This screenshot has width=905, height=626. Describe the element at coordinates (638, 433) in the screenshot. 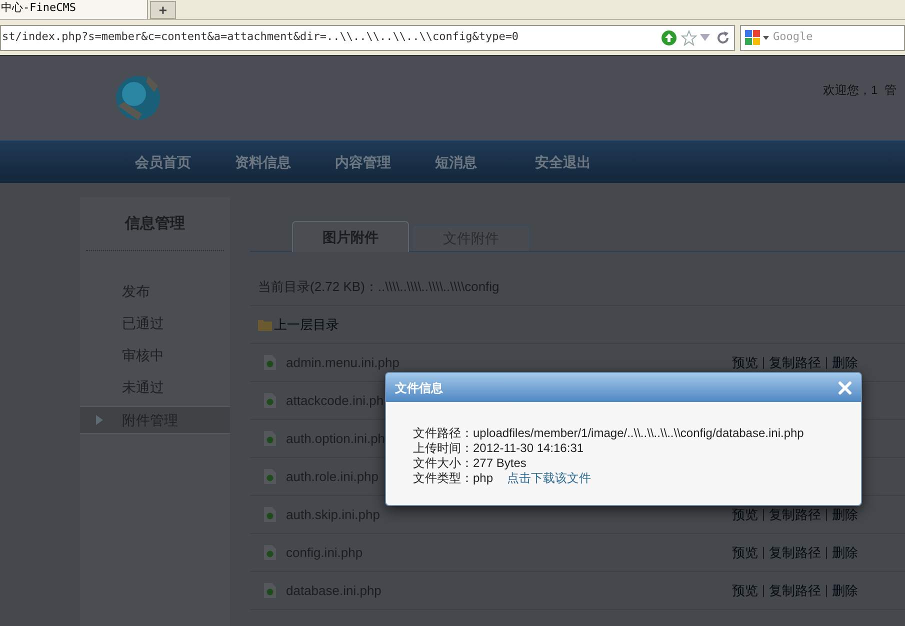

I see `field-value: uploadfiles/member/1/image/..\\..\\..\\..\\config/database.ini.php` at that location.